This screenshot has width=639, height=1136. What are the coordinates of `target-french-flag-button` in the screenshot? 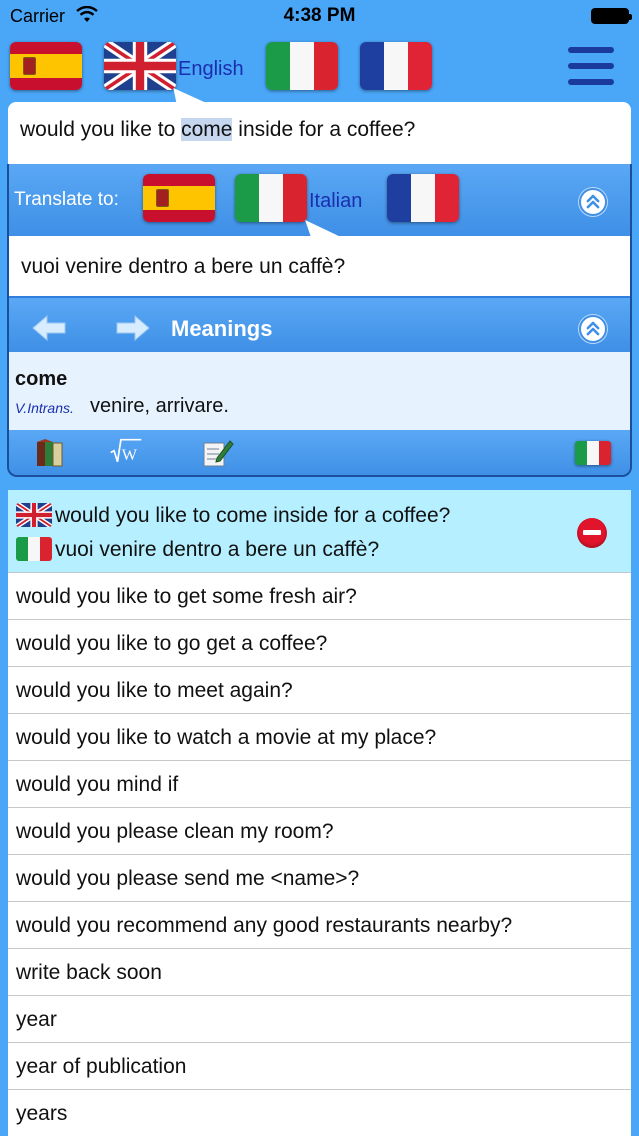 It's located at (423, 198).